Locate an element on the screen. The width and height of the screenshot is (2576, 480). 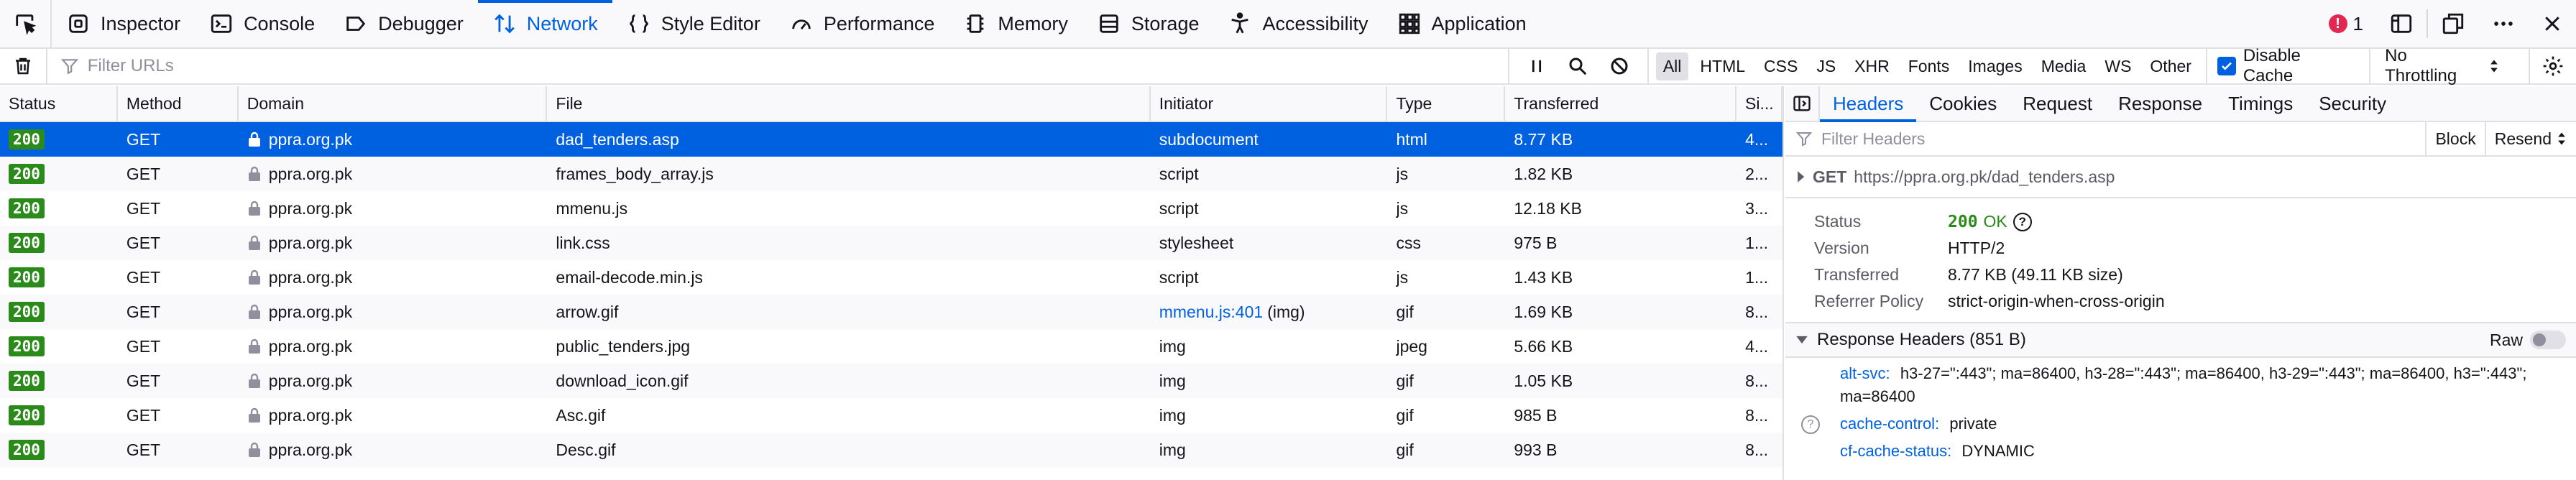
column-transferred: Transferred is located at coordinates (1621, 103).